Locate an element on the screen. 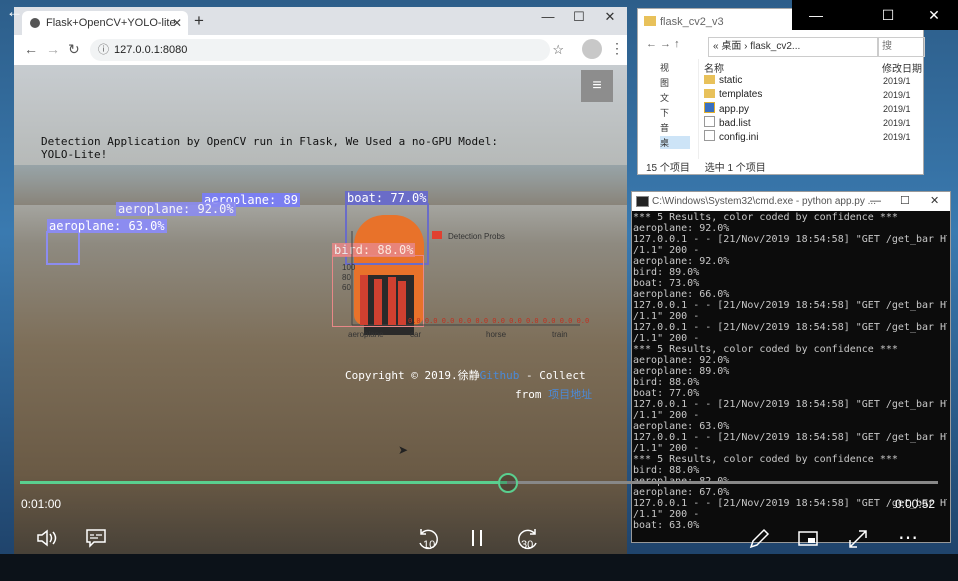 The height and width of the screenshot is (581, 958). player-caption-bar: — ☐ ✕ is located at coordinates (875, 15).